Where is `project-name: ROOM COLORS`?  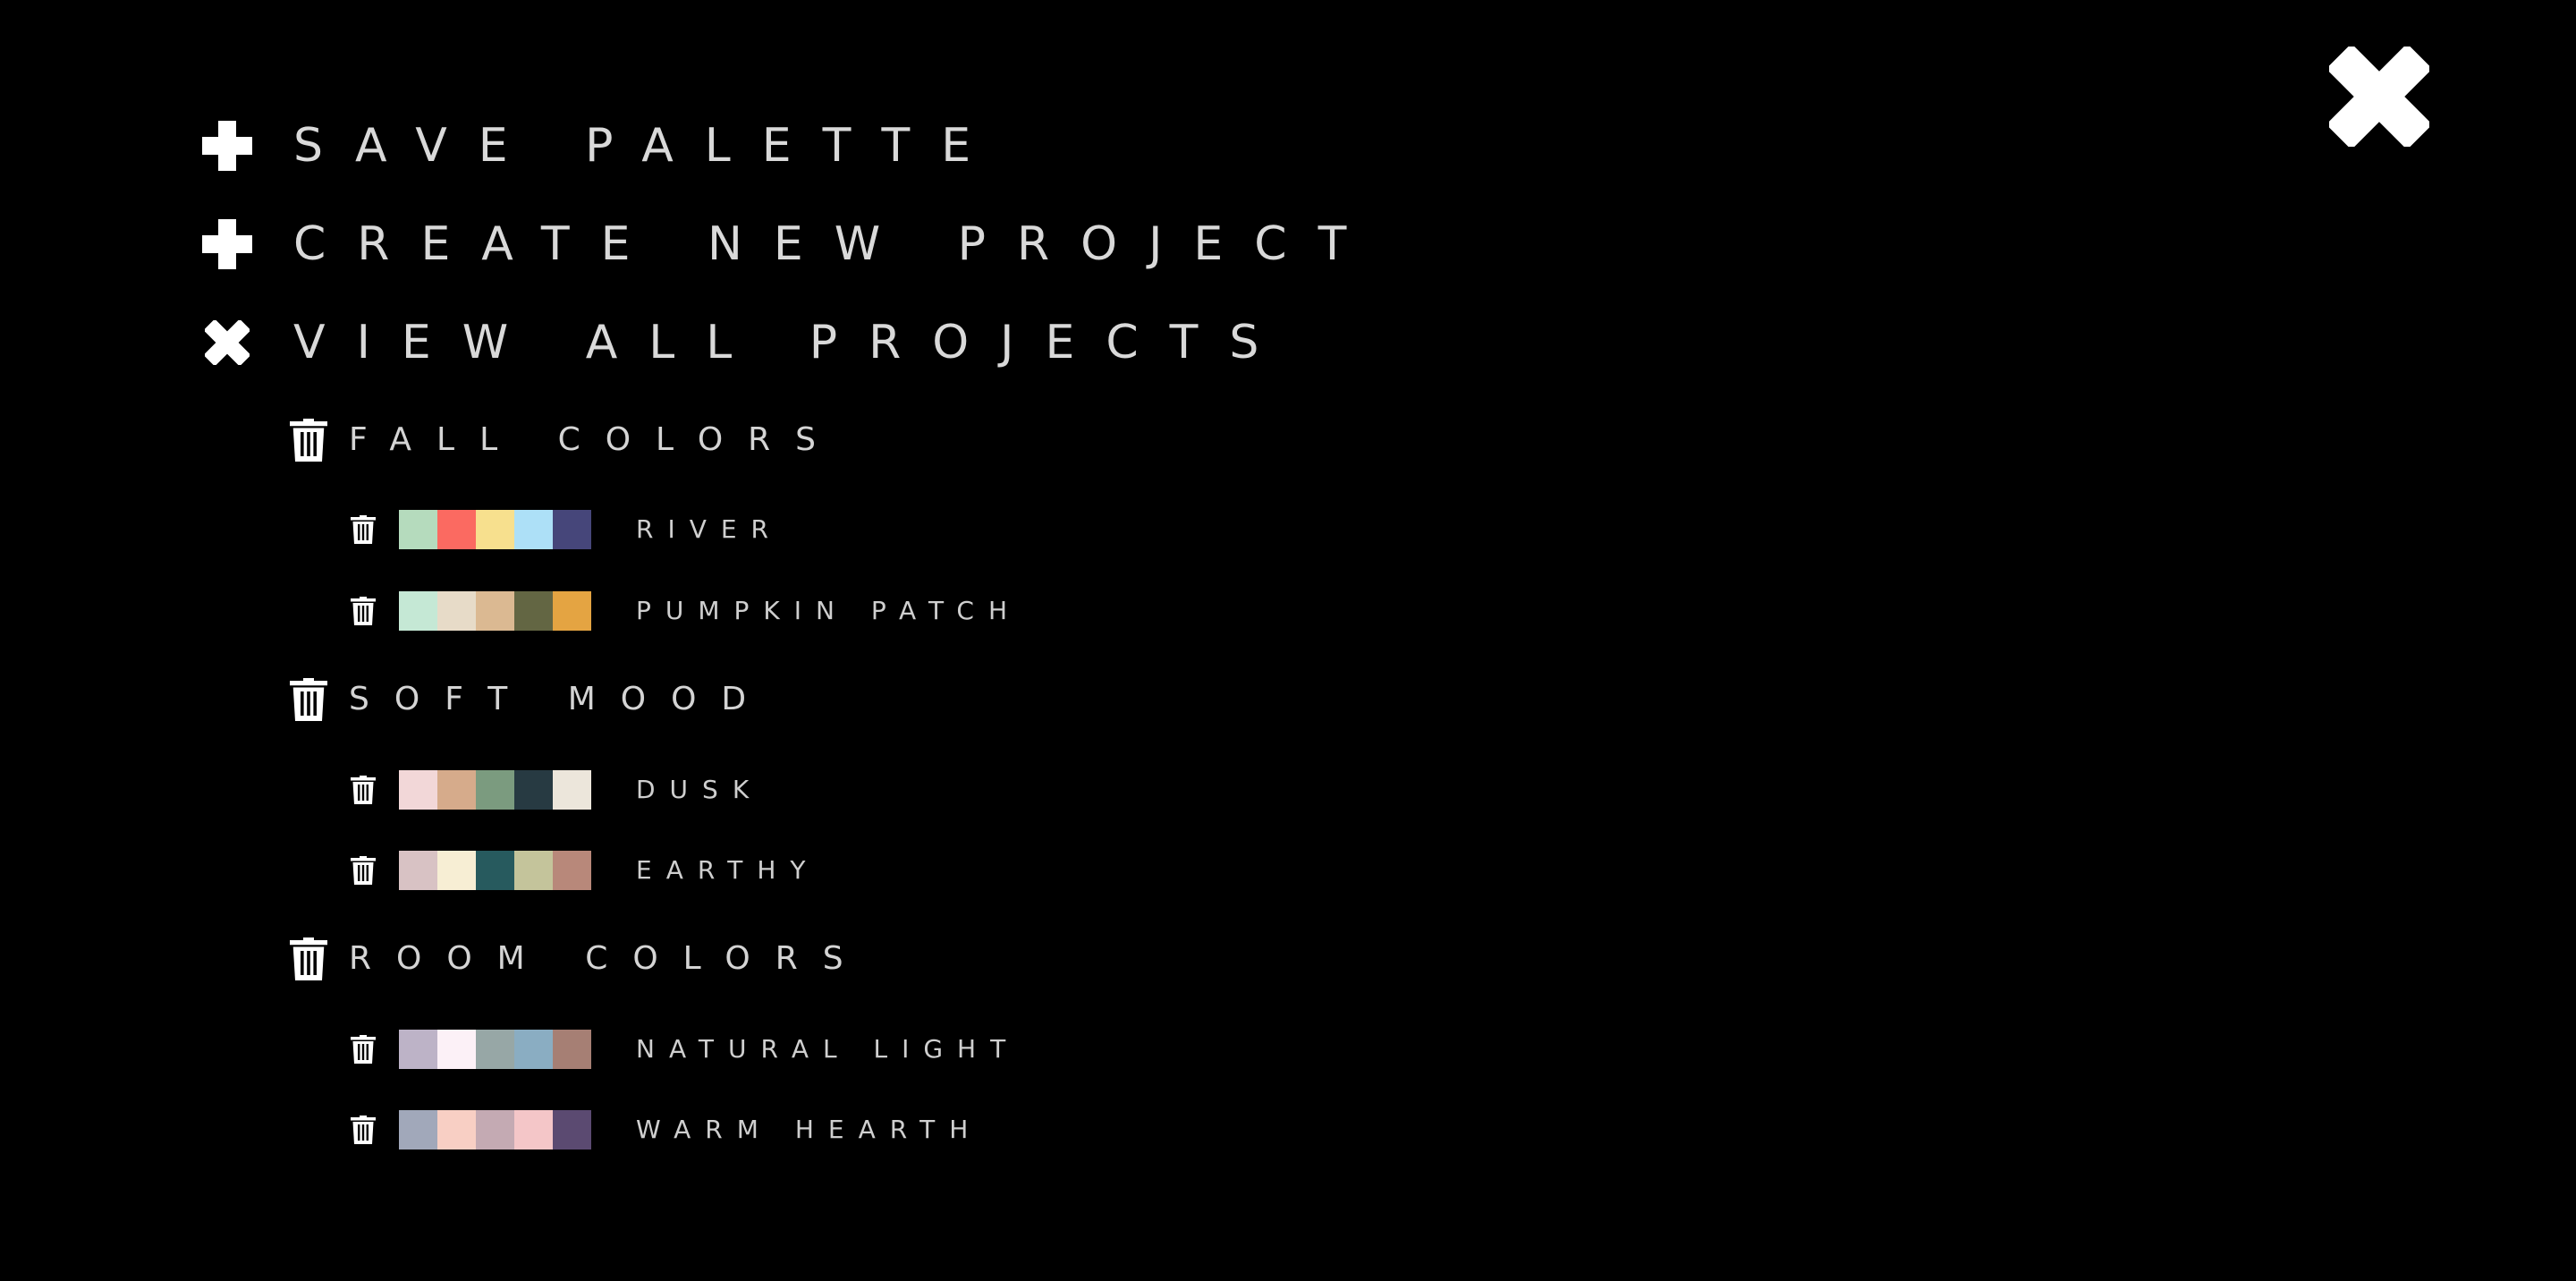
project-name: ROOM COLORS is located at coordinates (609, 959).